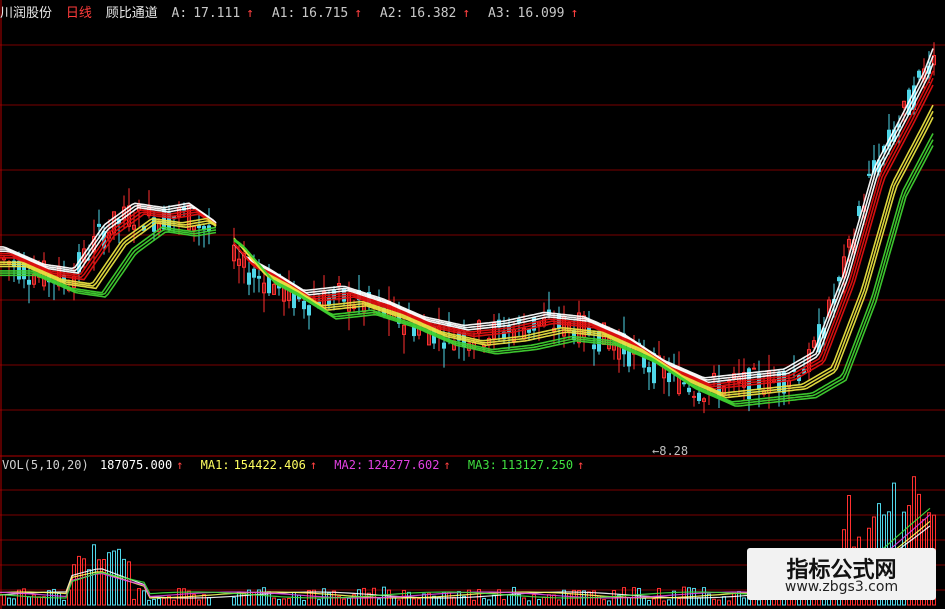  I want to click on min-price-value: 8.28, so click(674, 451).